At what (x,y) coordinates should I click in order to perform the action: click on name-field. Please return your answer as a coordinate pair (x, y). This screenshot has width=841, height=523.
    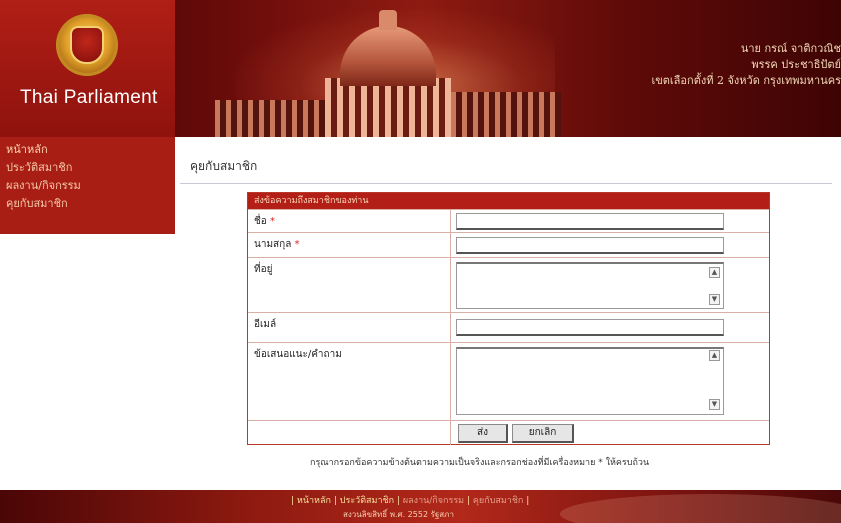
    Looking at the image, I should click on (590, 221).